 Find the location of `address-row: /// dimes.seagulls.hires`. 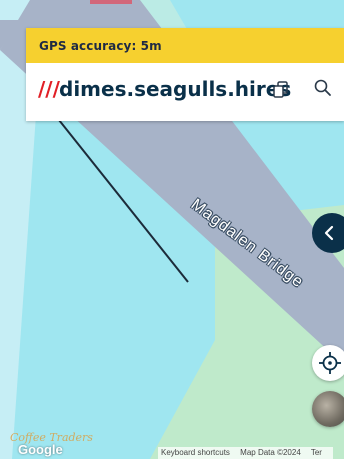

address-row: /// dimes.seagulls.hires is located at coordinates (185, 92).